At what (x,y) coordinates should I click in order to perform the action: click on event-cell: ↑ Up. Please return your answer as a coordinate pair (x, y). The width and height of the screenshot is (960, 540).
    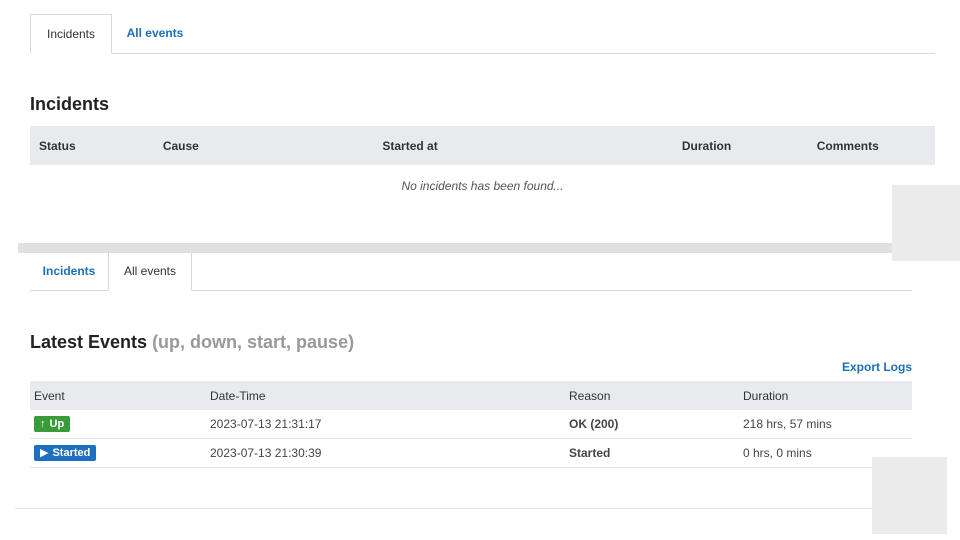
    Looking at the image, I should click on (118, 424).